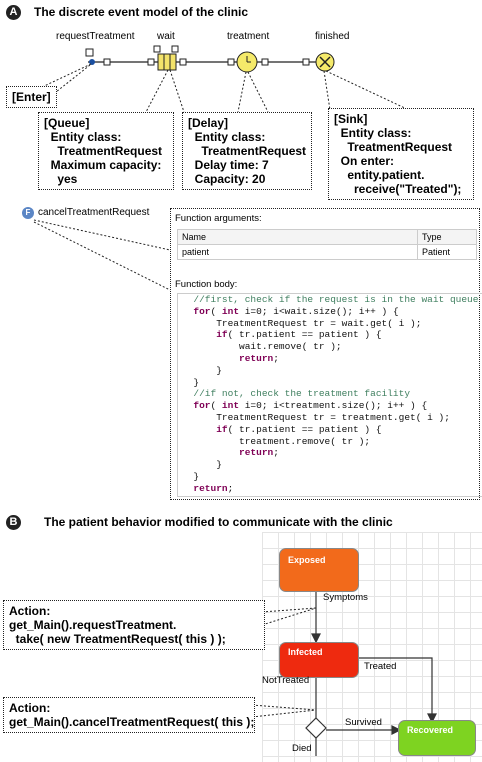  What do you see at coordinates (285, 680) in the screenshot?
I see `transition-not-treated: NotTreated` at bounding box center [285, 680].